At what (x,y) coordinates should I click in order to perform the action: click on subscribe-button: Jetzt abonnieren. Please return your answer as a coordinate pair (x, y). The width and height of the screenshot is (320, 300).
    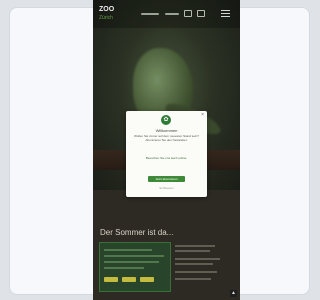
    Looking at the image, I should click on (166, 179).